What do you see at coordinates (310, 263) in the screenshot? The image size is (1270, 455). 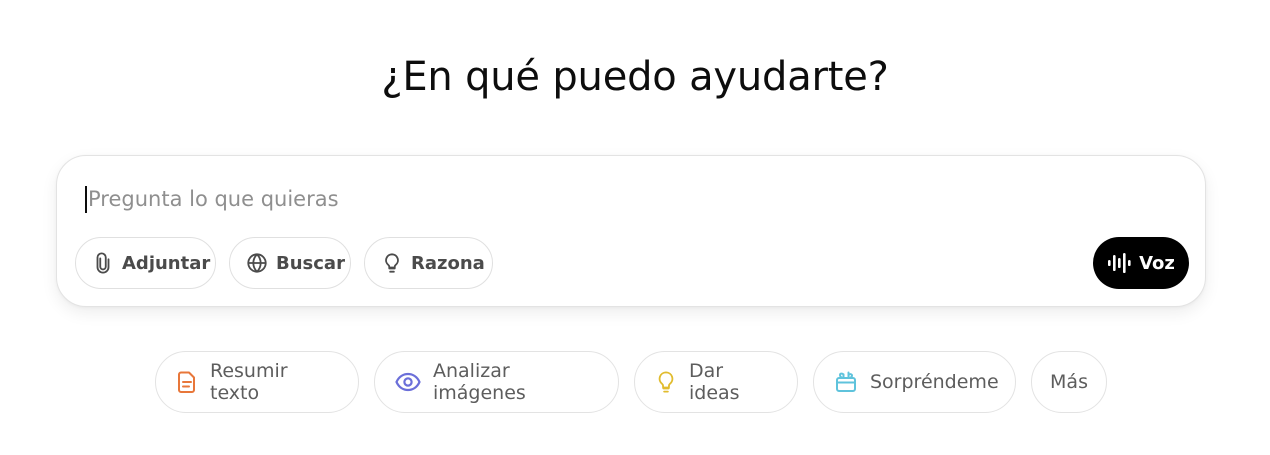 I see `search-button-label: Buscar` at bounding box center [310, 263].